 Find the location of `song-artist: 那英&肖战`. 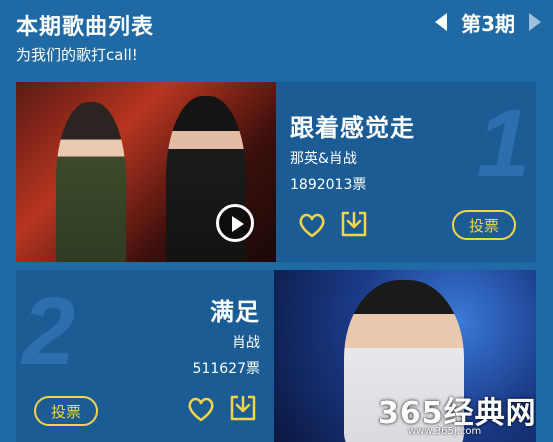

song-artist: 那英&肖战 is located at coordinates (323, 159).